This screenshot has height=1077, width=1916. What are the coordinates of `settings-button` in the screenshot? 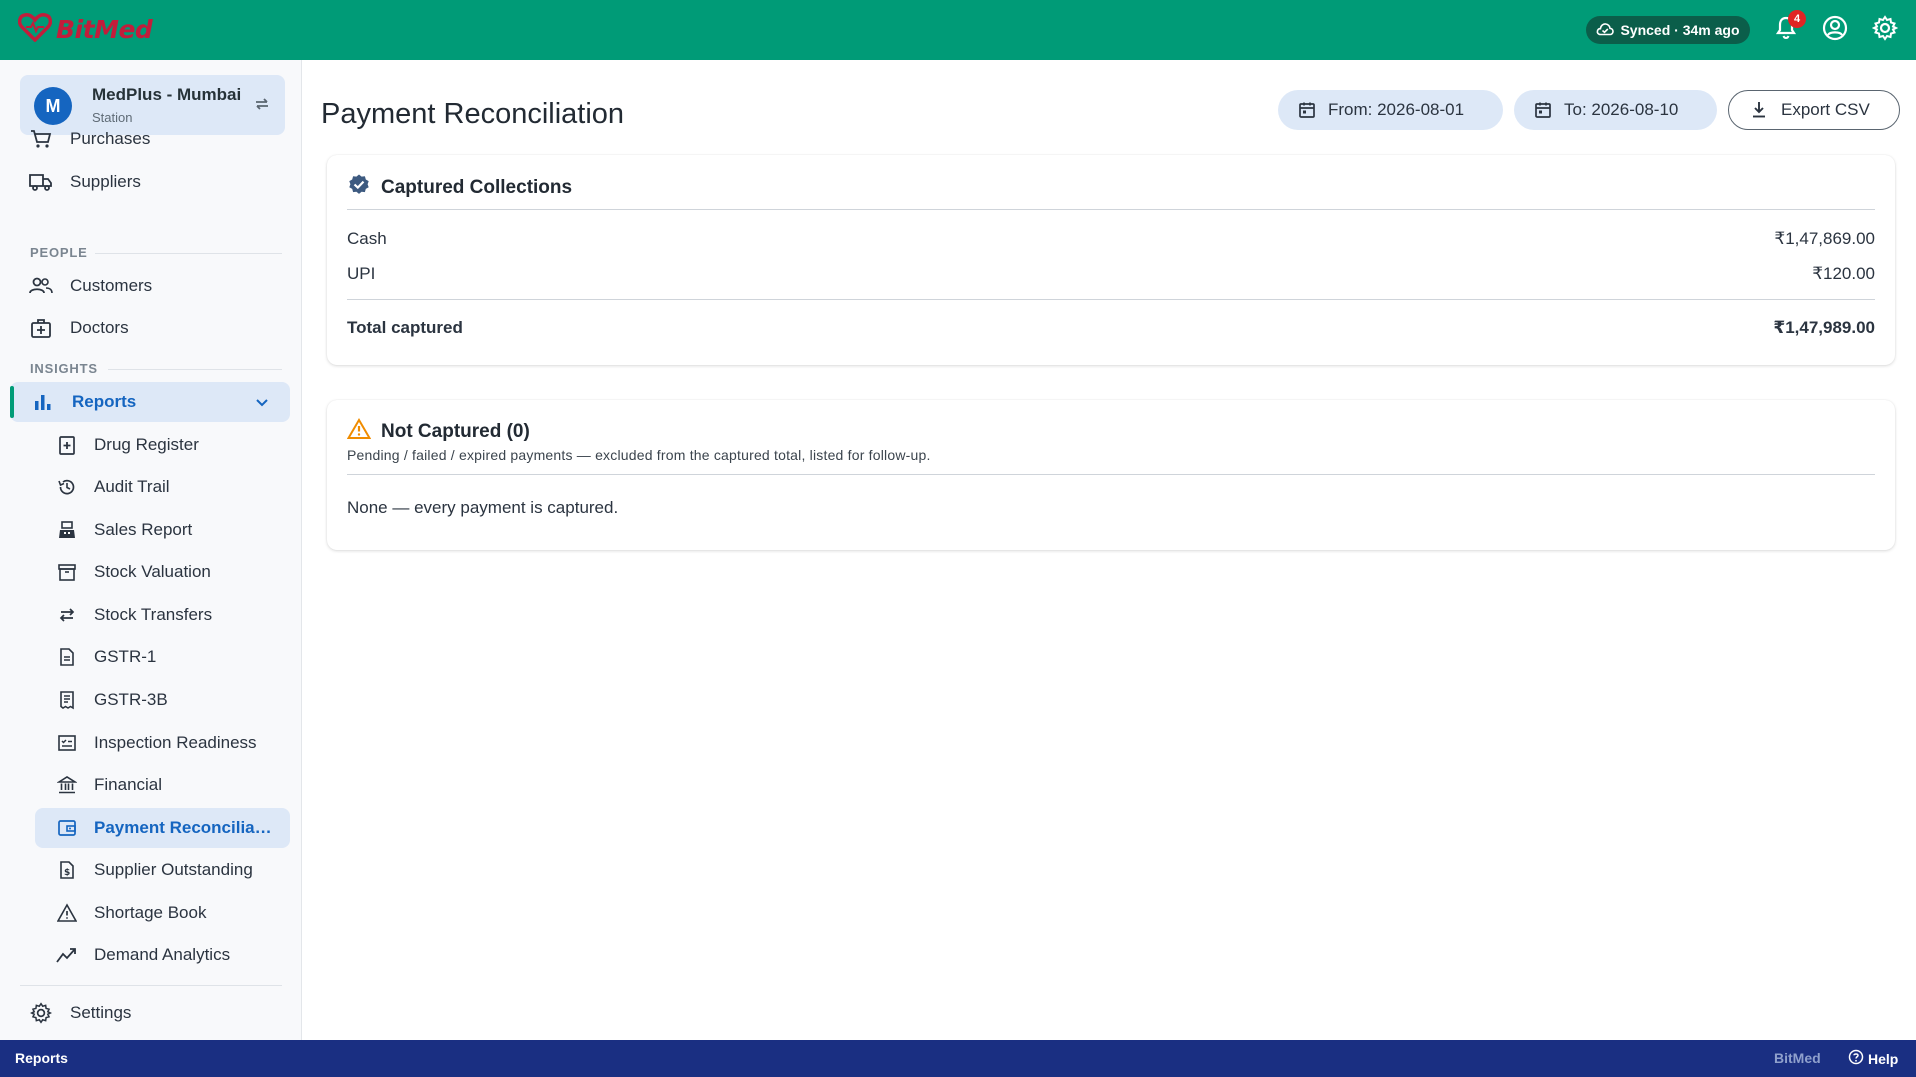 It's located at (1885, 30).